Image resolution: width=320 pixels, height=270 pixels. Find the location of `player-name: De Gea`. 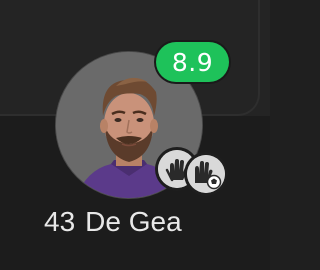

player-name: De Gea is located at coordinates (133, 221).